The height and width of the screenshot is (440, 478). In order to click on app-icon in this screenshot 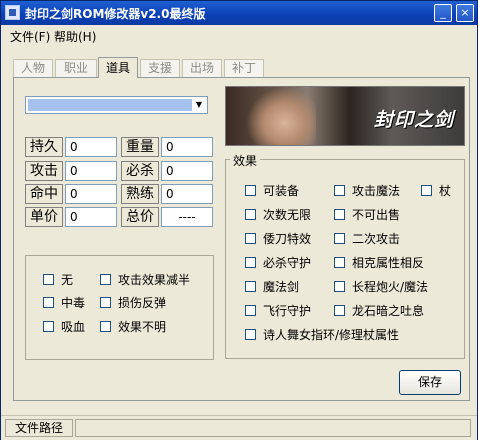, I will do `click(12, 12)`.